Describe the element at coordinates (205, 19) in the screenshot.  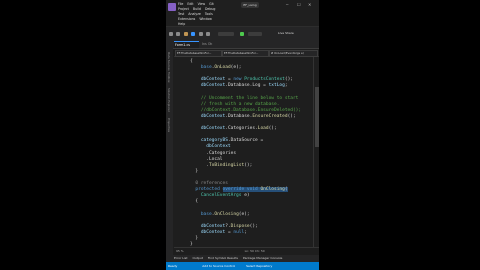
I see `menu-window: Window` at that location.